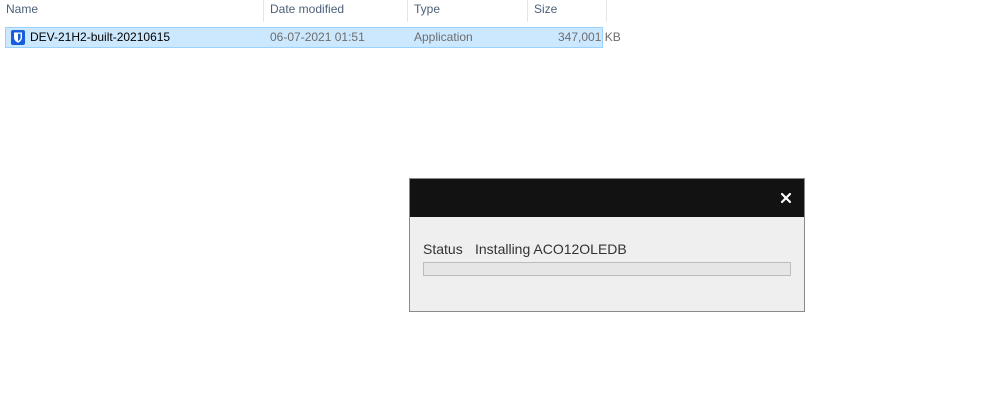 The height and width of the screenshot is (400, 1005). What do you see at coordinates (546, 9) in the screenshot?
I see `column-header-size-label: Size` at bounding box center [546, 9].